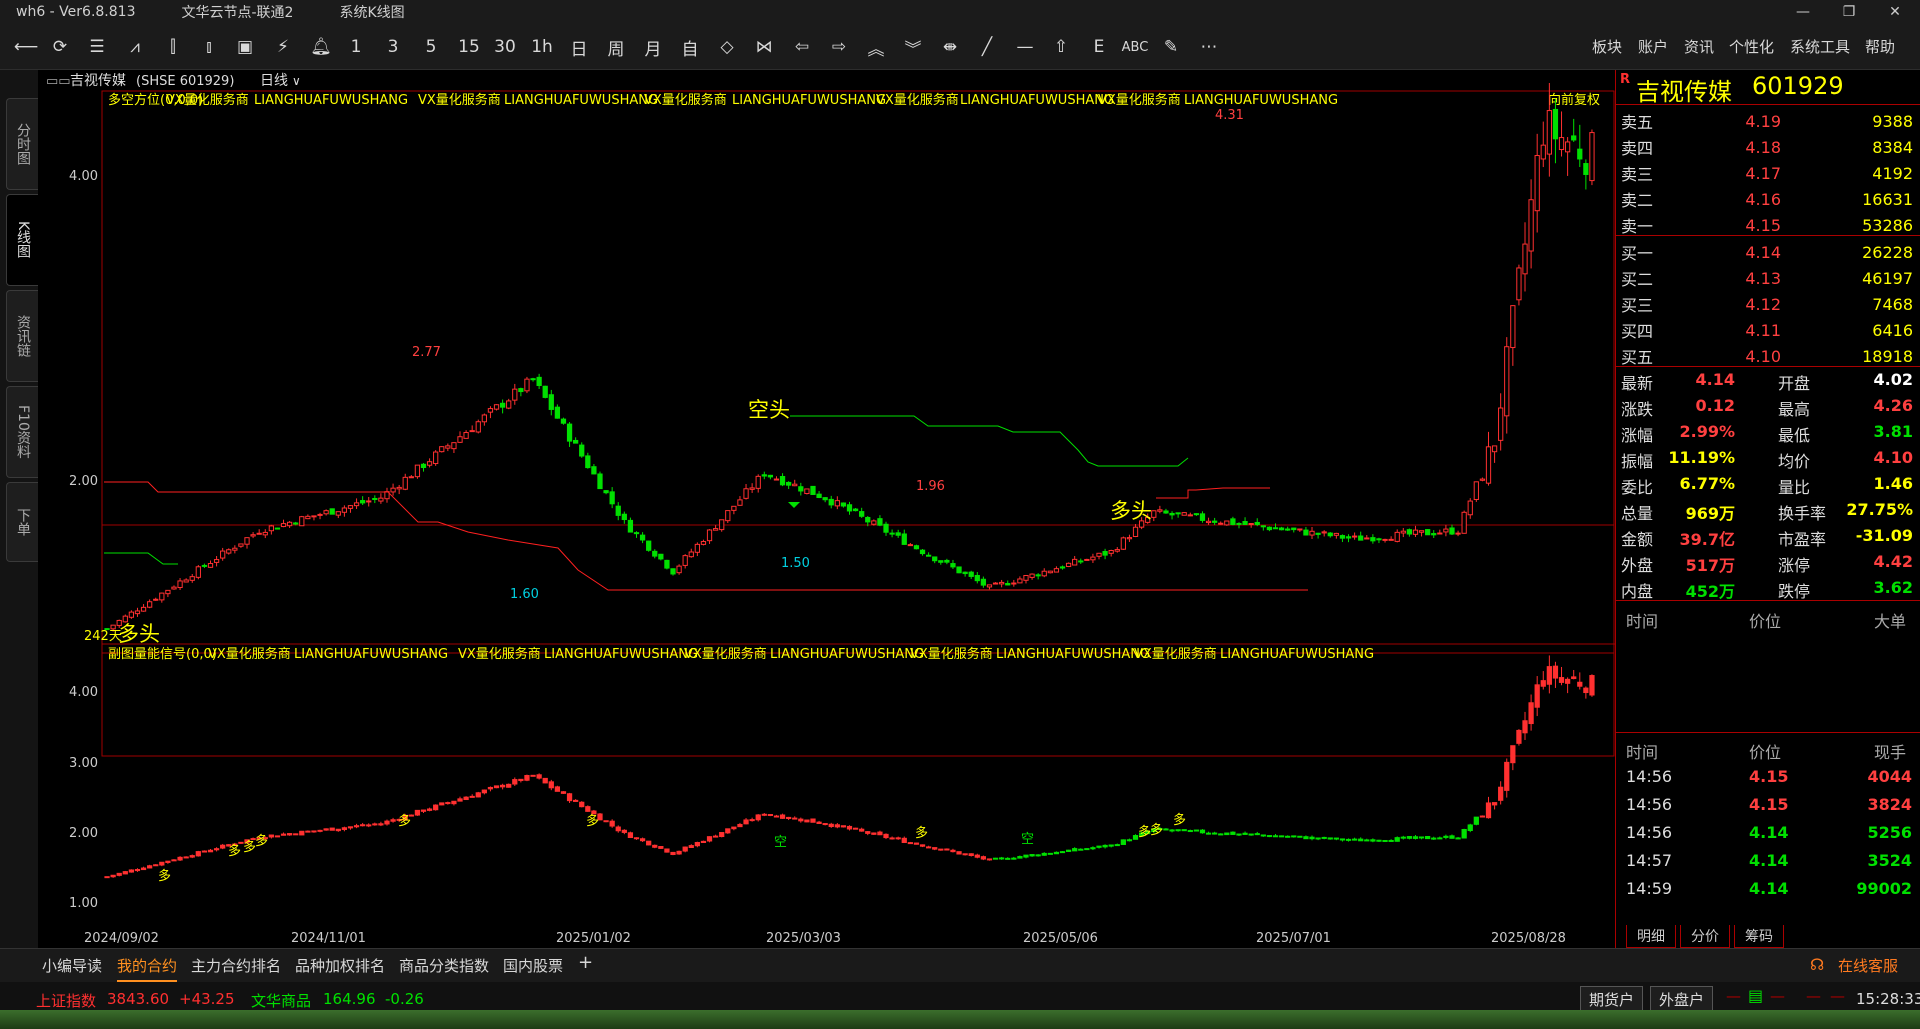 Image resolution: width=1920 pixels, height=1029 pixels. Describe the element at coordinates (1768, 304) in the screenshot. I see `bid-row: 买三 4.12 7468` at that location.